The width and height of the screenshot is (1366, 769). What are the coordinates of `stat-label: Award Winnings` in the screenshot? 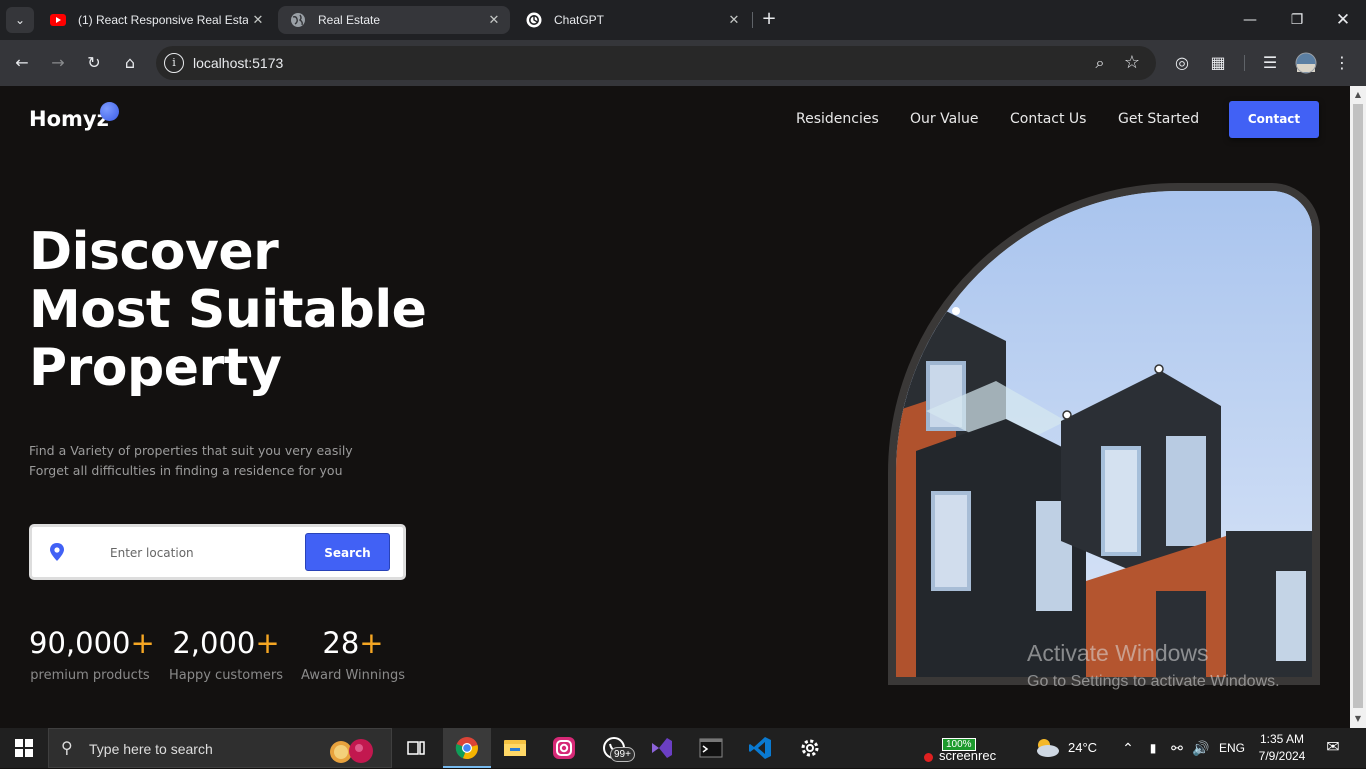 It's located at (353, 675).